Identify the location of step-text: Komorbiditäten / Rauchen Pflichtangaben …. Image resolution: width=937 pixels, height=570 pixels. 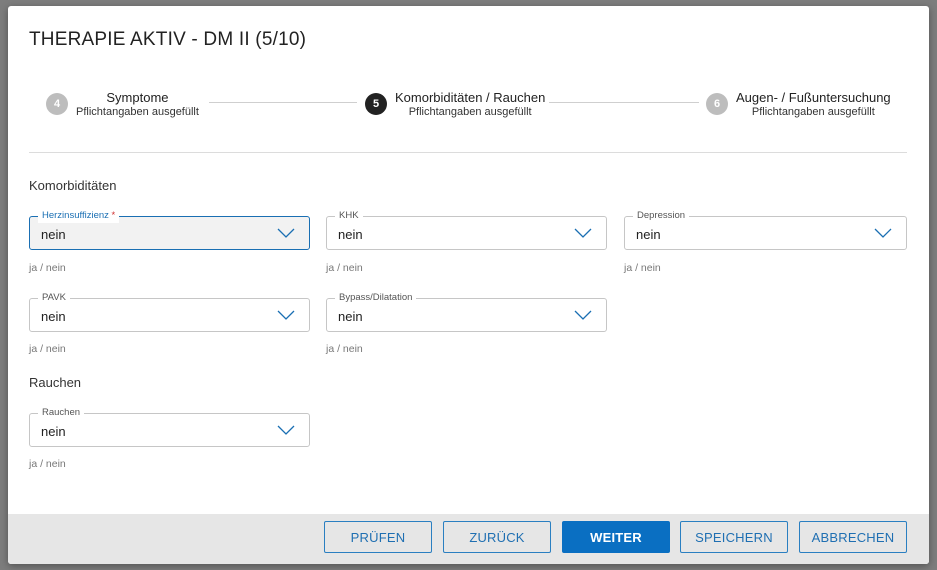
(470, 104).